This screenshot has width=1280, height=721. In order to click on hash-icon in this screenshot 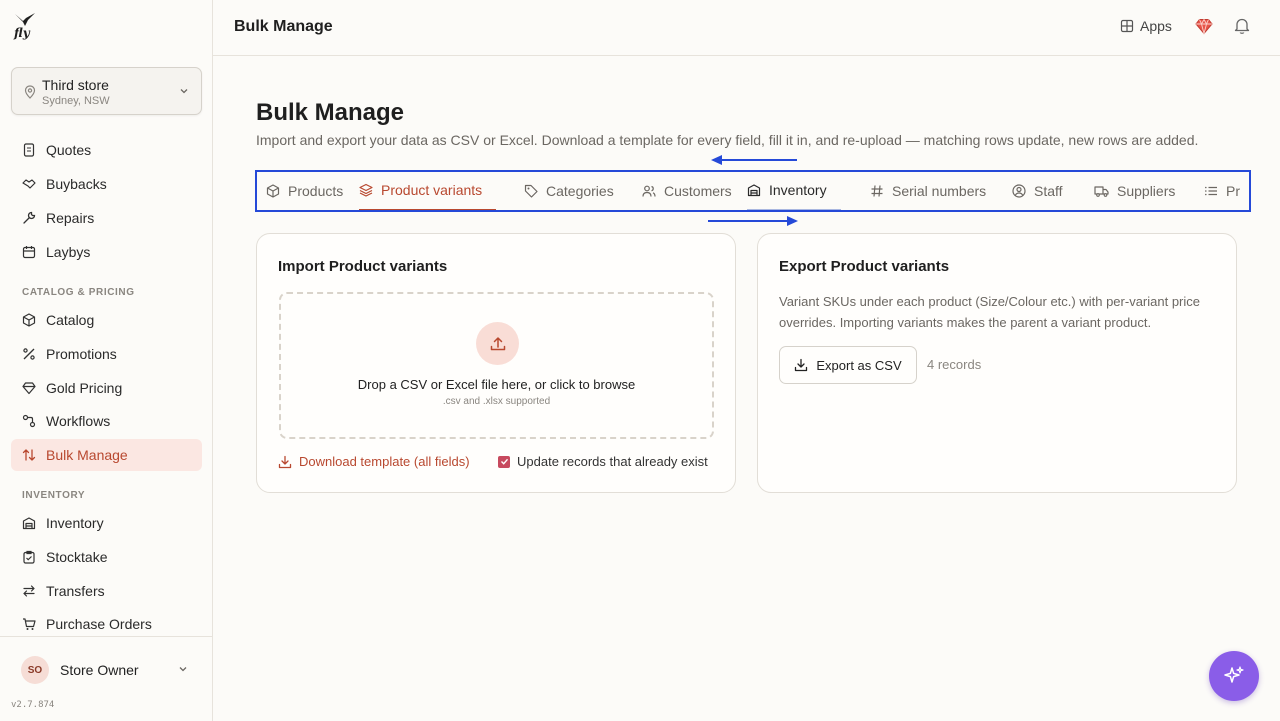, I will do `click(877, 191)`.